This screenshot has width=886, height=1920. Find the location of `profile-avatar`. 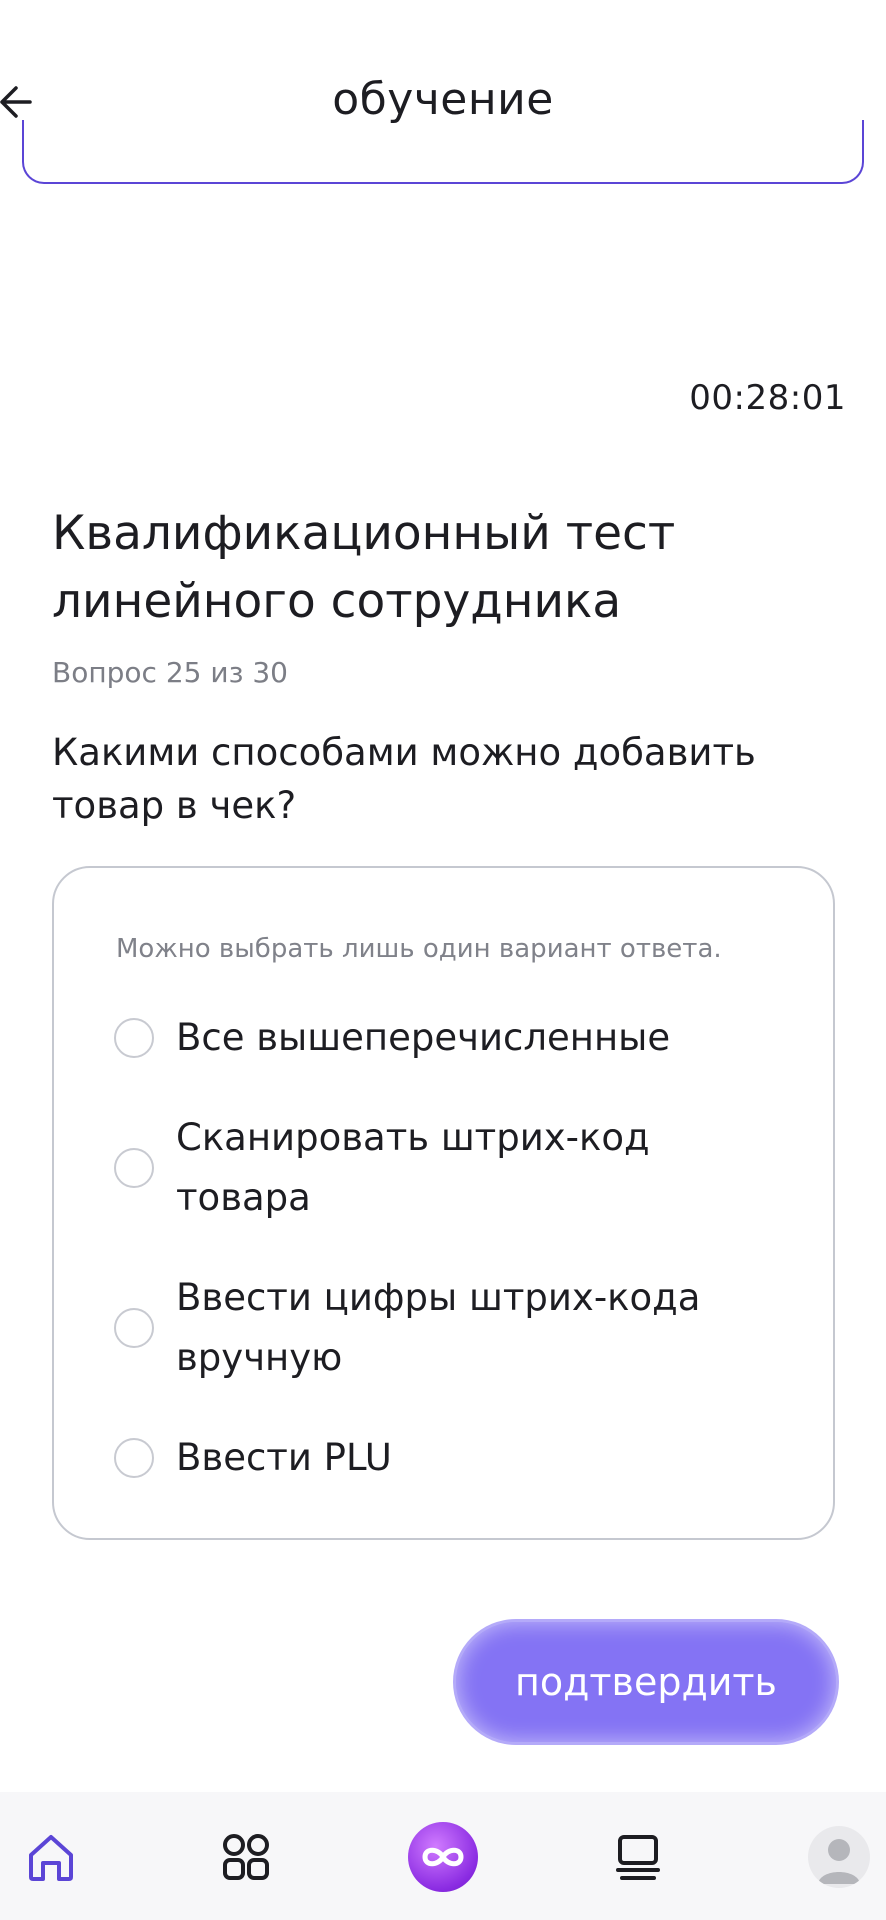

profile-avatar is located at coordinates (839, 1857).